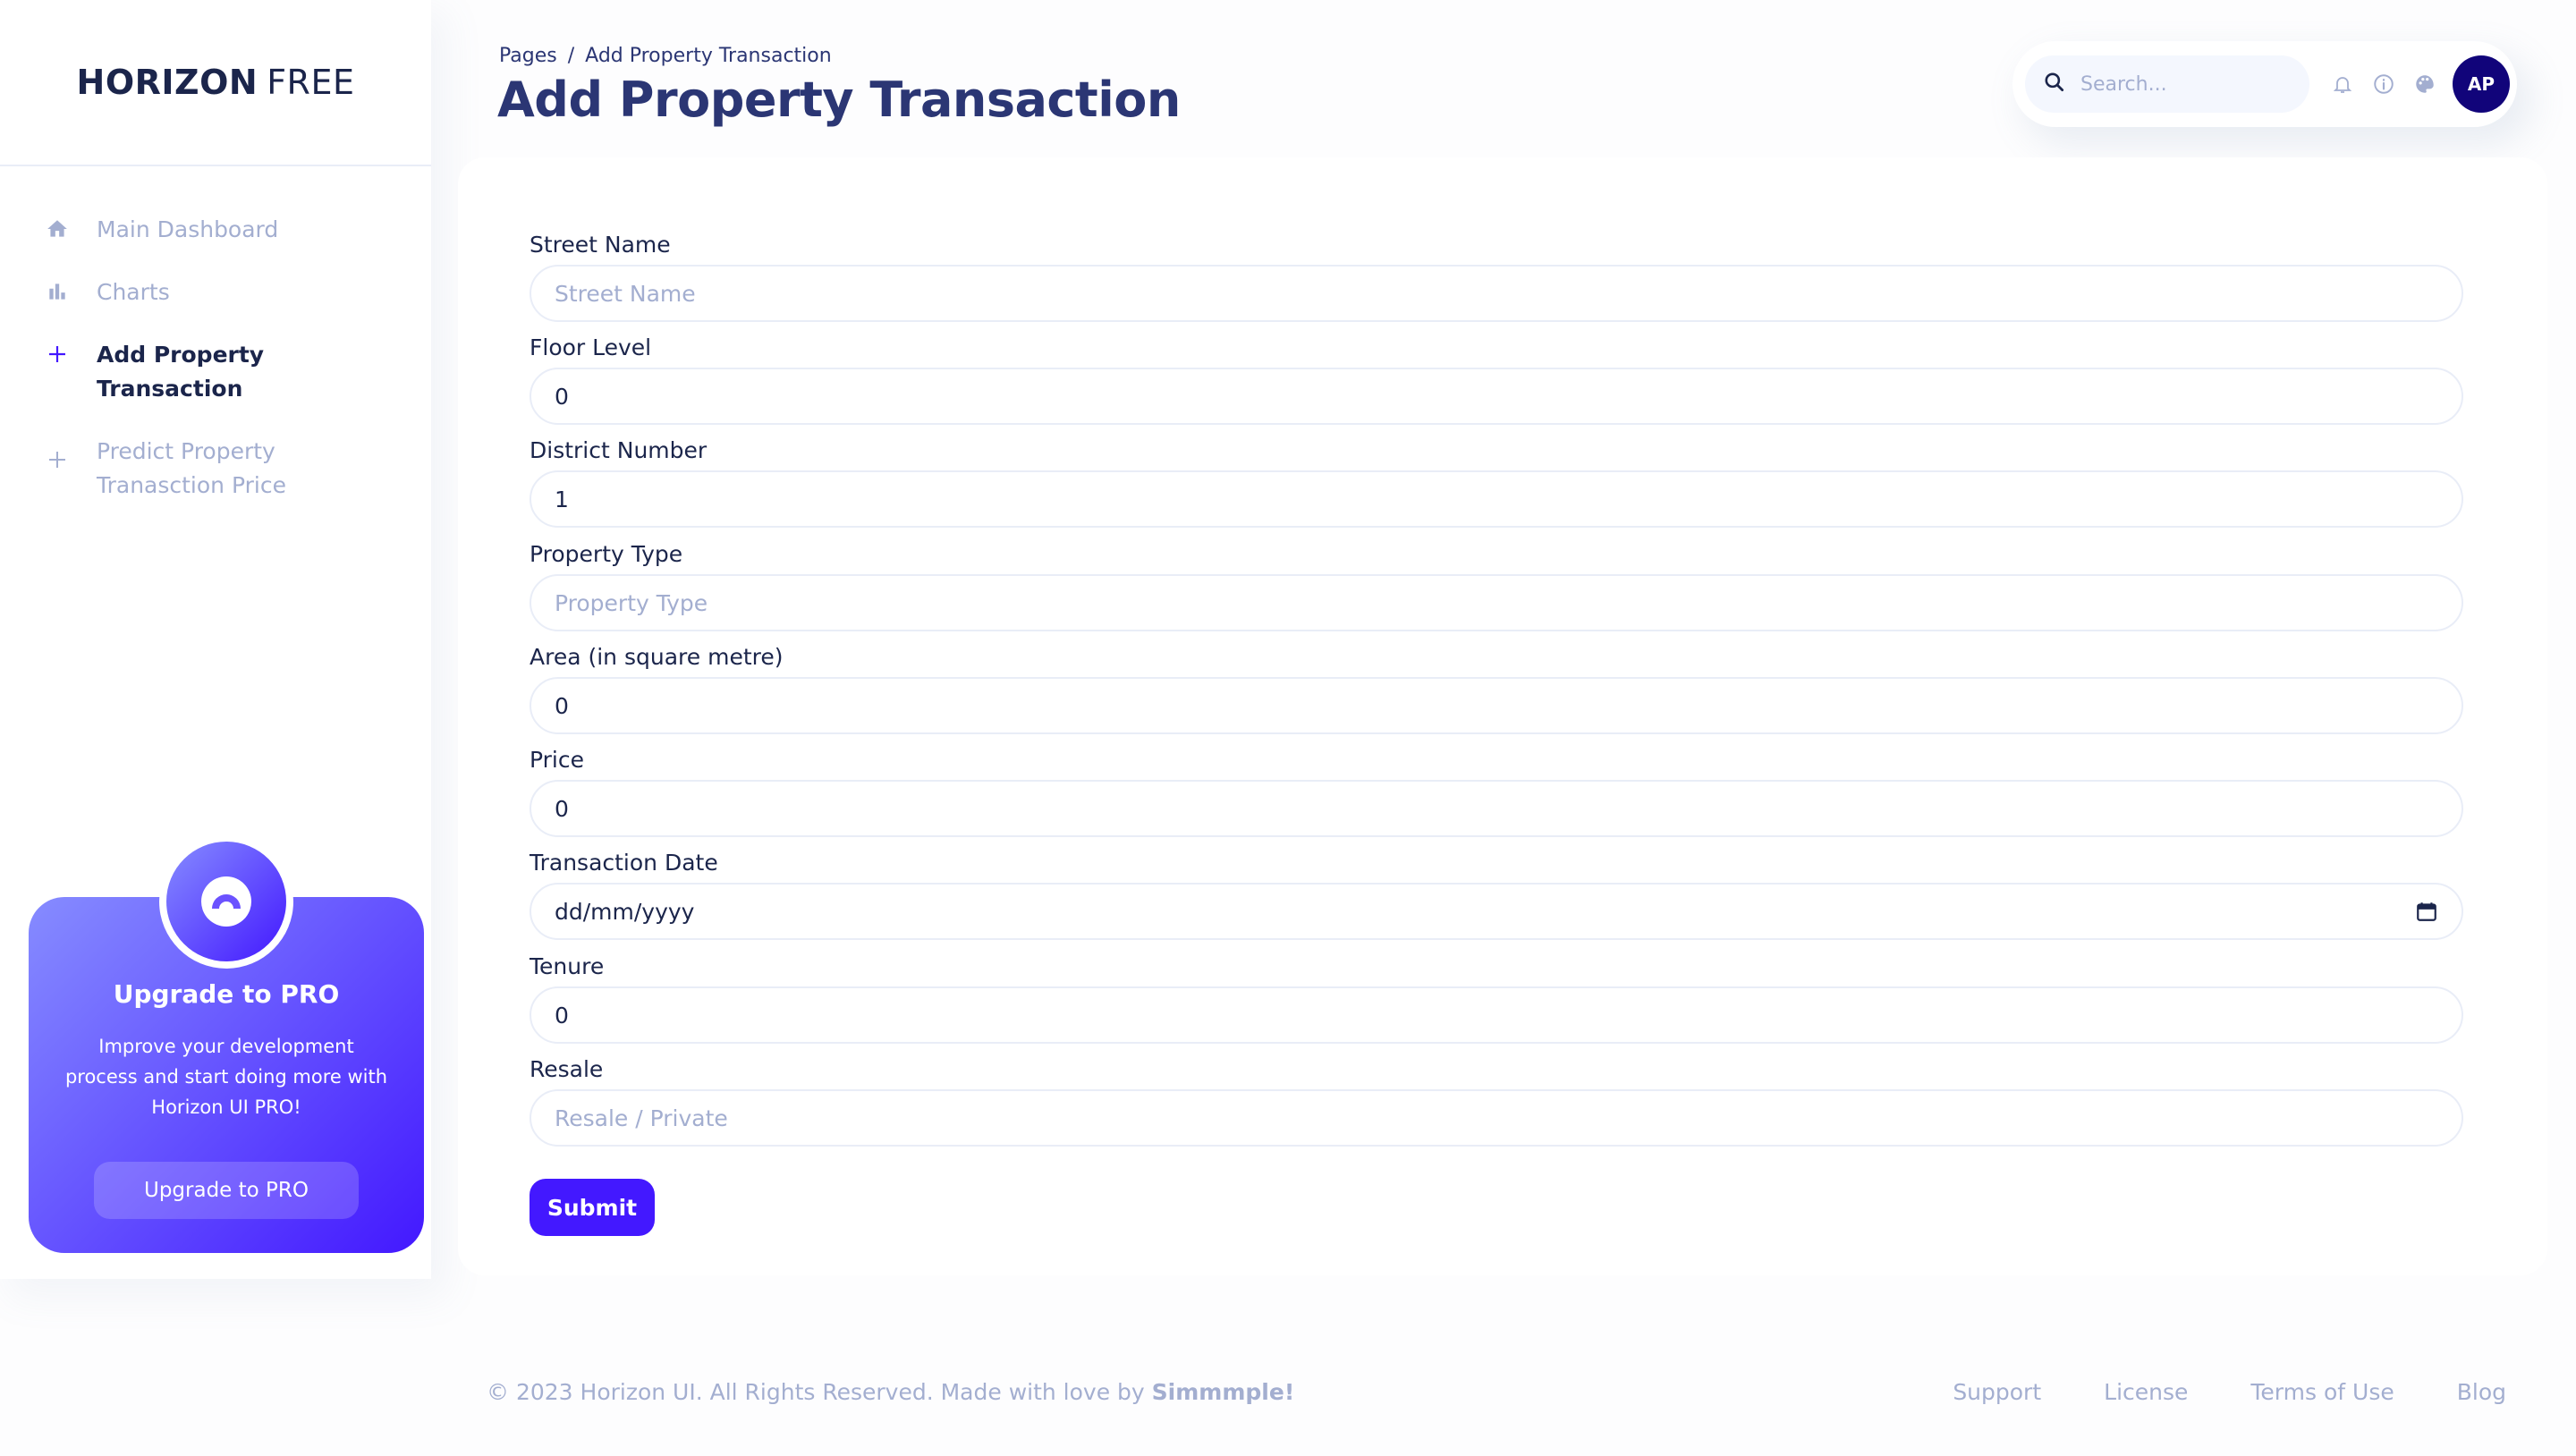  I want to click on bar-chart-icon, so click(57, 291).